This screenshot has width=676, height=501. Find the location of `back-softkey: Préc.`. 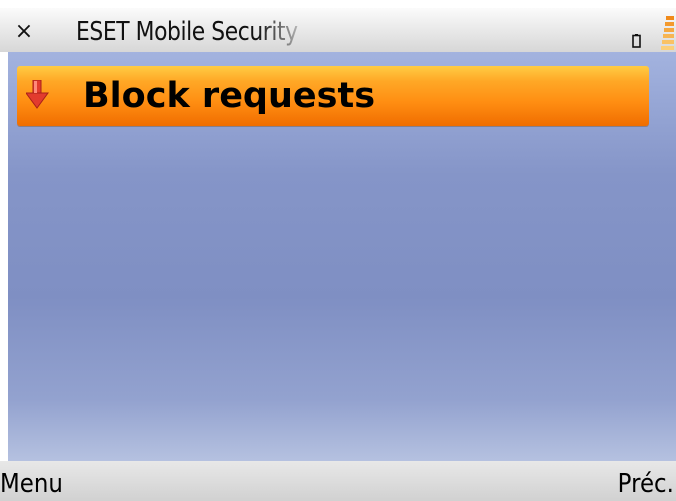

back-softkey: Préc. is located at coordinates (646, 484).